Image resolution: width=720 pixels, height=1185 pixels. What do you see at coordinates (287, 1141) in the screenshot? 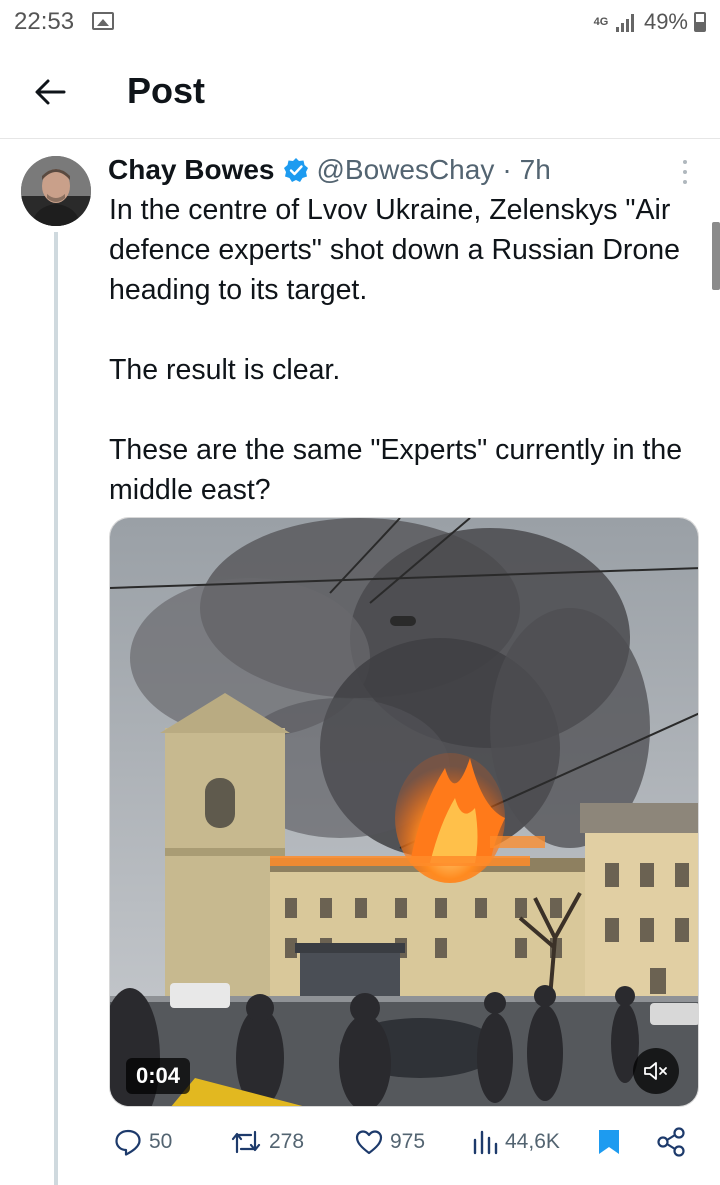
I see `repost-count: 278` at bounding box center [287, 1141].